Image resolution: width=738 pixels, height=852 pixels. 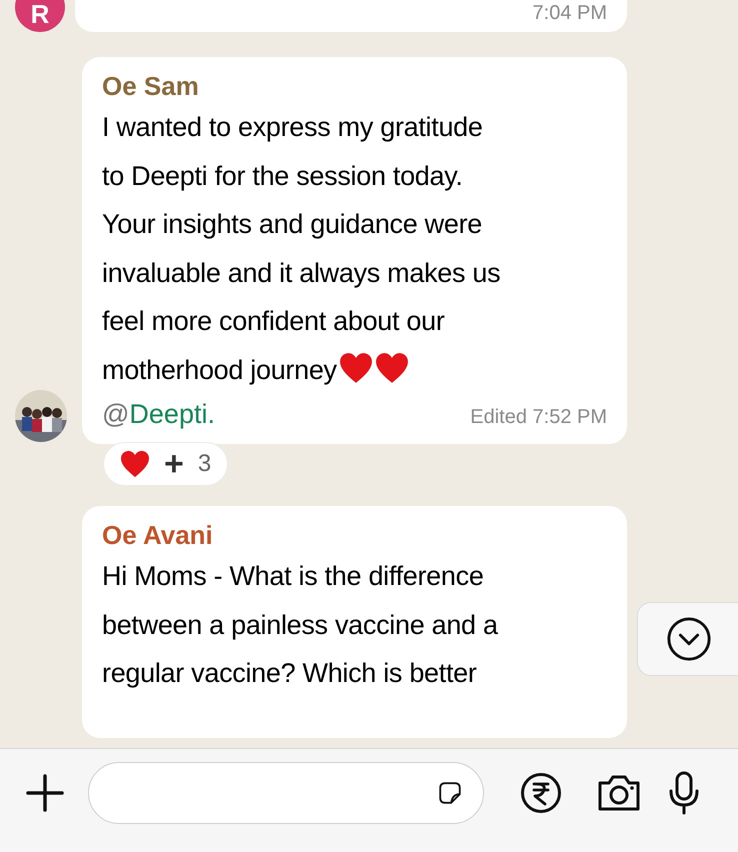 What do you see at coordinates (158, 414) in the screenshot?
I see `mention-link: @Deepti.` at bounding box center [158, 414].